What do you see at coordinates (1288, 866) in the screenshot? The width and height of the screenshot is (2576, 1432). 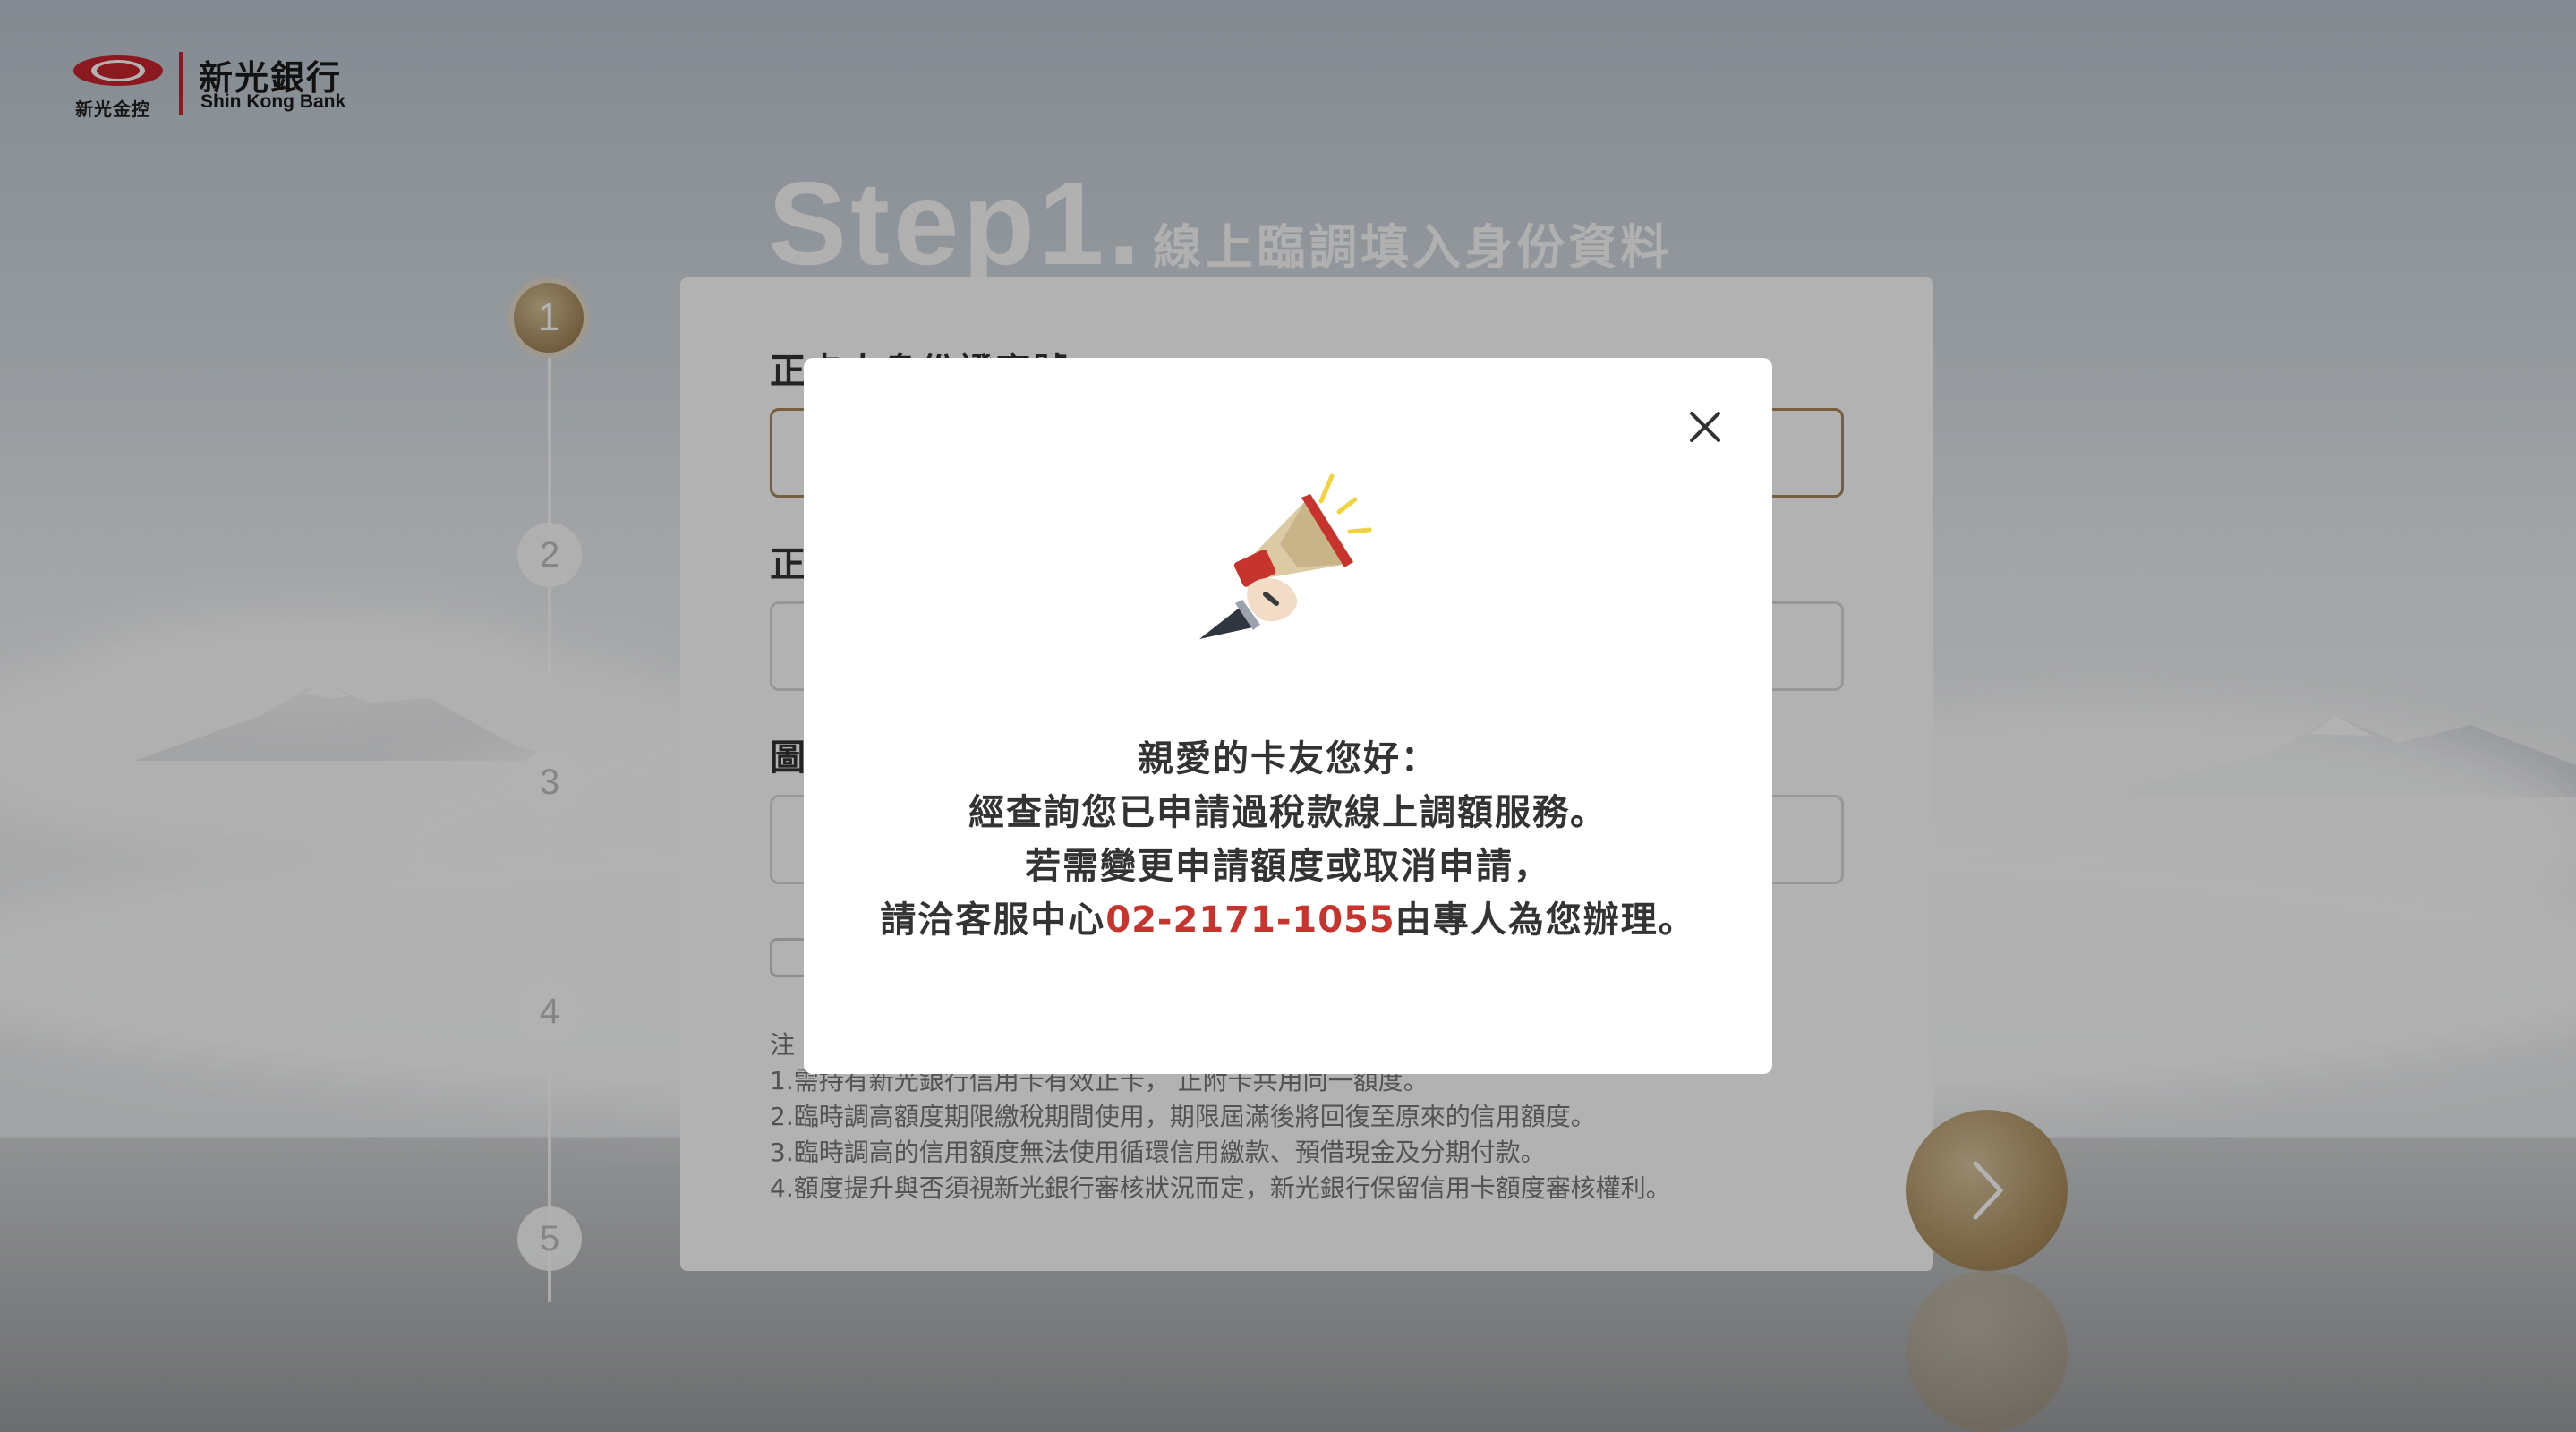 I see `message-line-3: 若需變更申請額度或取消申請，` at bounding box center [1288, 866].